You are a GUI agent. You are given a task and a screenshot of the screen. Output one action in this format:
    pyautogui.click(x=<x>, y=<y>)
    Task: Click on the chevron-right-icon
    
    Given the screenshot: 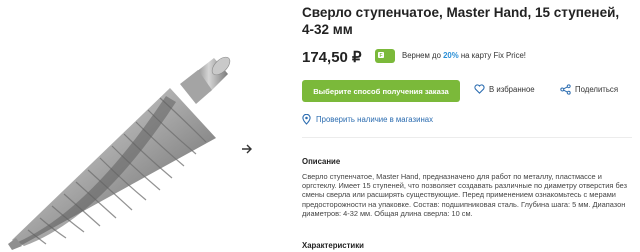 What is the action you would take?
    pyautogui.click(x=247, y=149)
    